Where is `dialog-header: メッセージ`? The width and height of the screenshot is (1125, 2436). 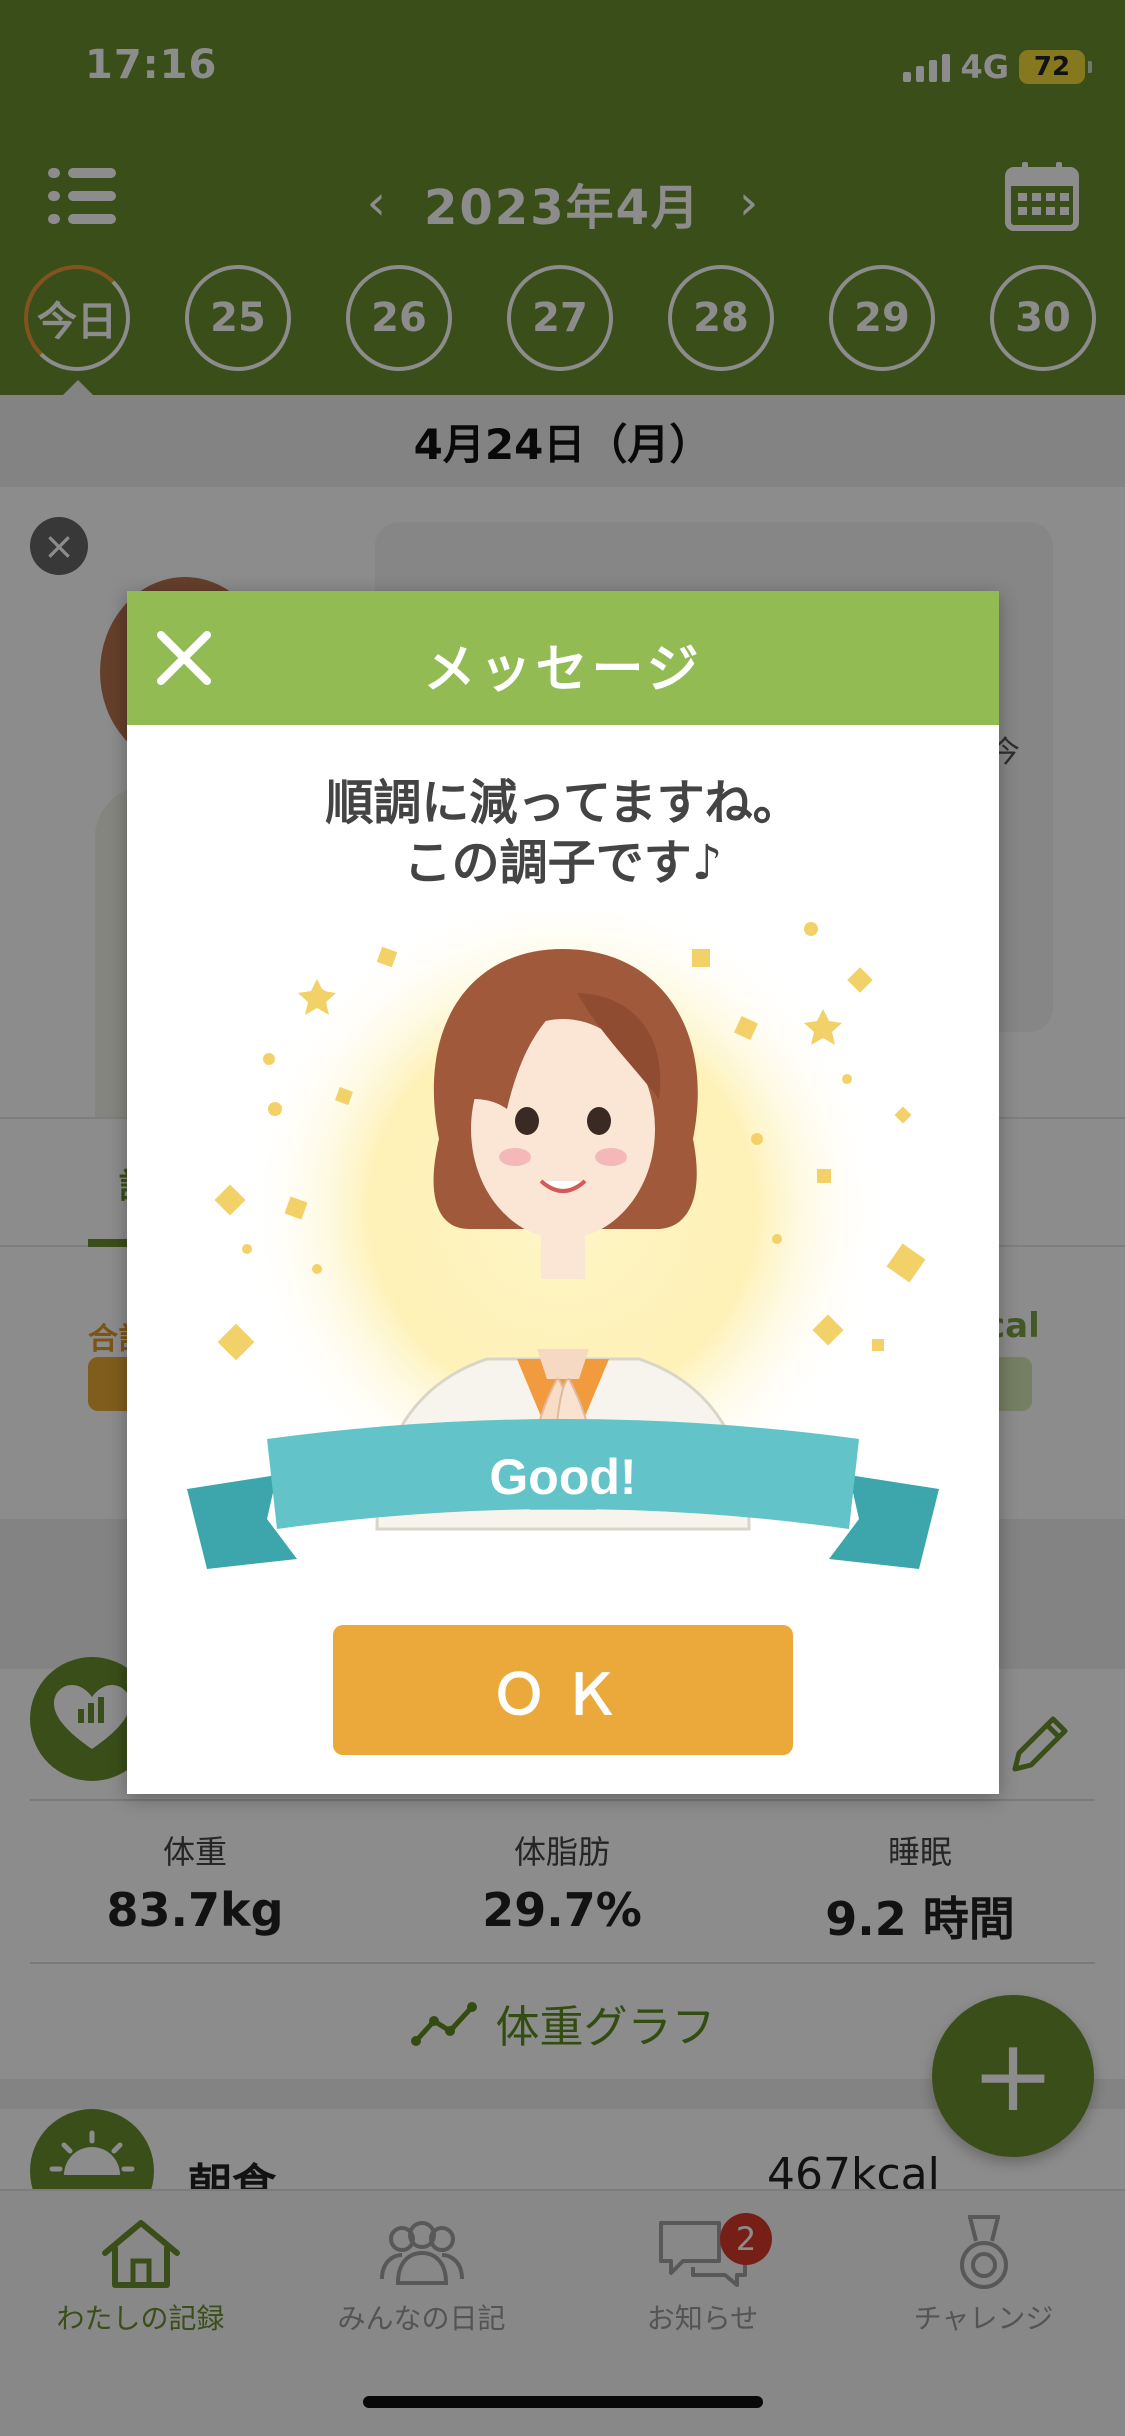 dialog-header: メッセージ is located at coordinates (563, 658).